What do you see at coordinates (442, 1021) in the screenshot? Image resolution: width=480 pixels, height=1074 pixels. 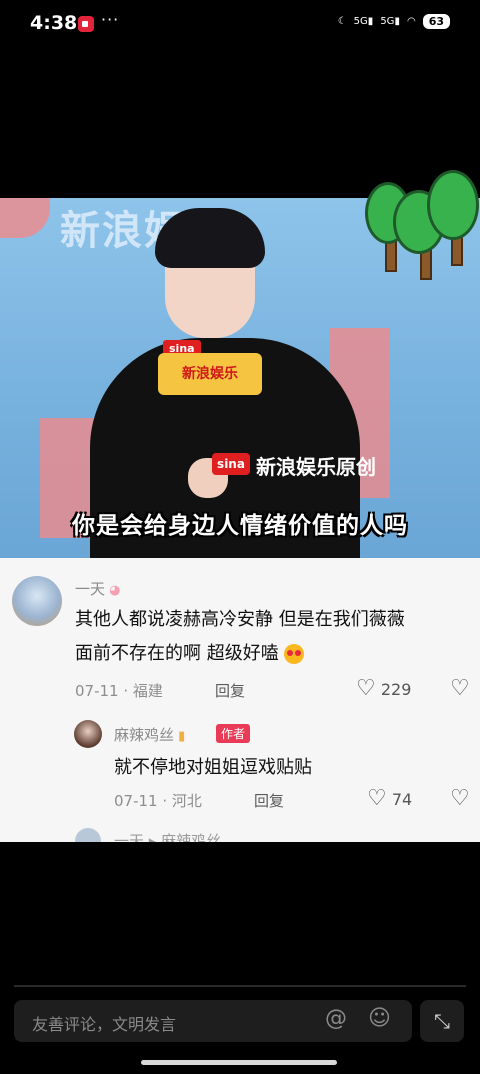 I see `collapse-icon: ⤡` at bounding box center [442, 1021].